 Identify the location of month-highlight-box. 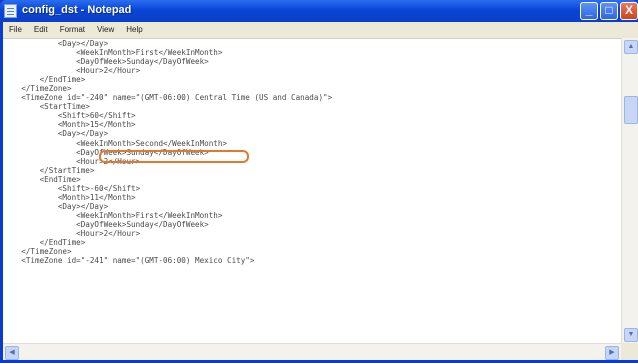
(174, 156).